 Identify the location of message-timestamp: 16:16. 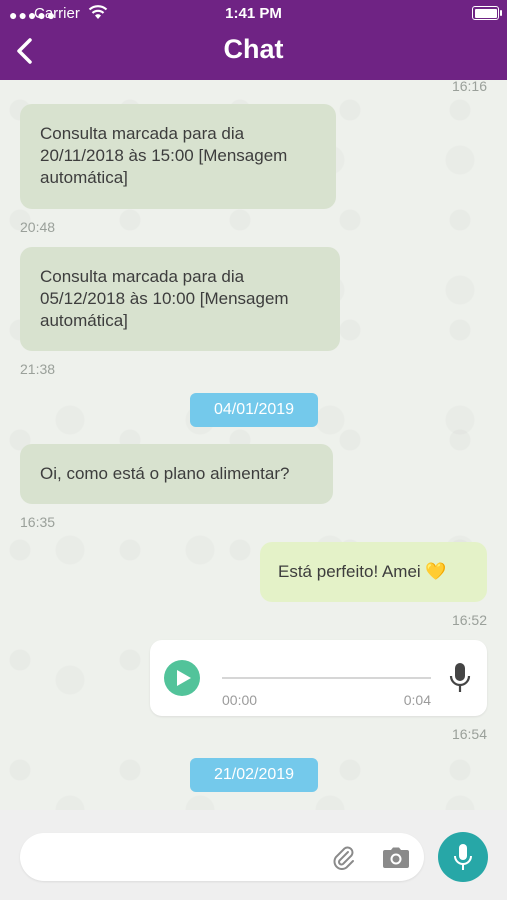
(469, 87).